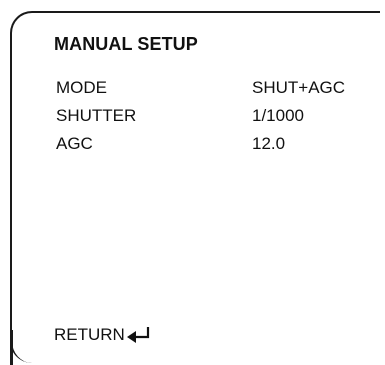 This screenshot has width=385, height=365. I want to click on return-label: RETURN, so click(89, 334).